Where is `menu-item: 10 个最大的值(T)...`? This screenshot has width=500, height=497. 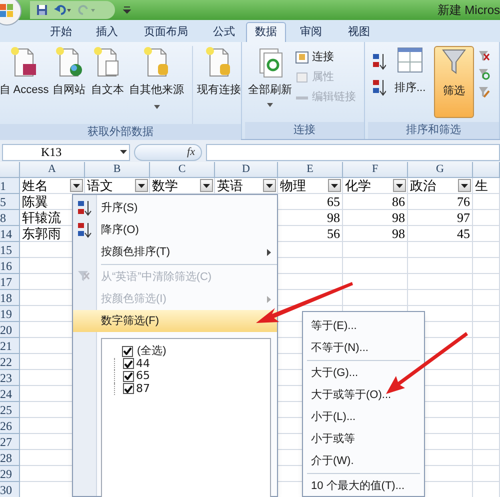
menu-item: 10 个最大的值(T)... is located at coordinates (363, 486).